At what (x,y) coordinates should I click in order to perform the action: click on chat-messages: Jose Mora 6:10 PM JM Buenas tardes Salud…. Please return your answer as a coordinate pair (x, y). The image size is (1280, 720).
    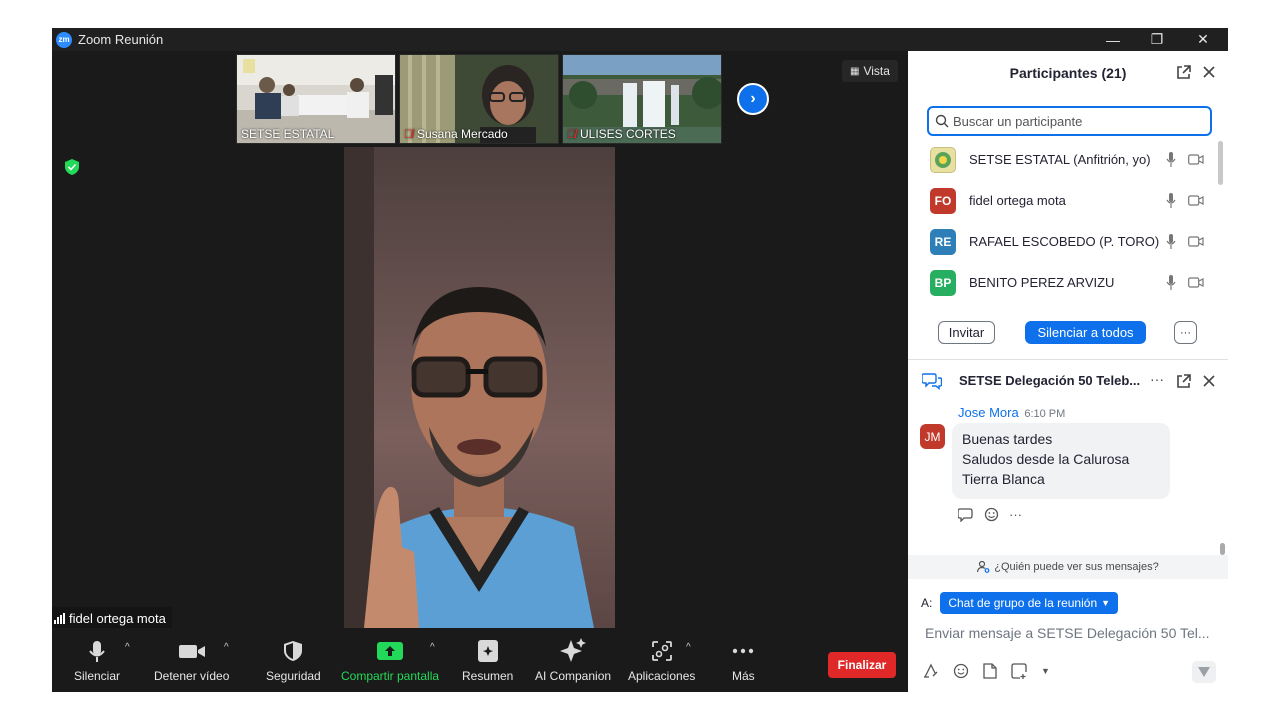
    Looking at the image, I should click on (1064, 476).